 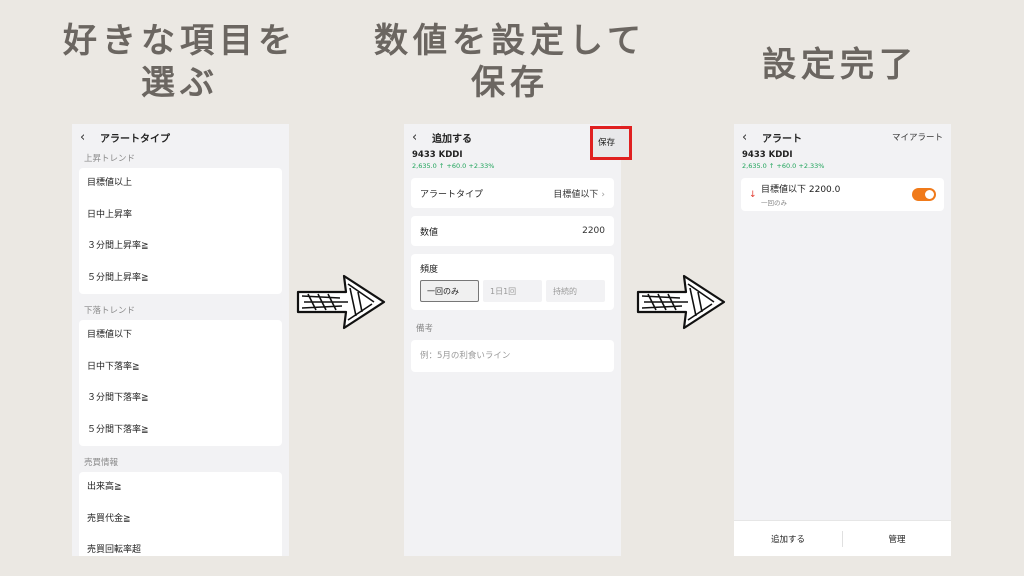 I want to click on frequency-option-daily: 1日1回, so click(x=512, y=291).